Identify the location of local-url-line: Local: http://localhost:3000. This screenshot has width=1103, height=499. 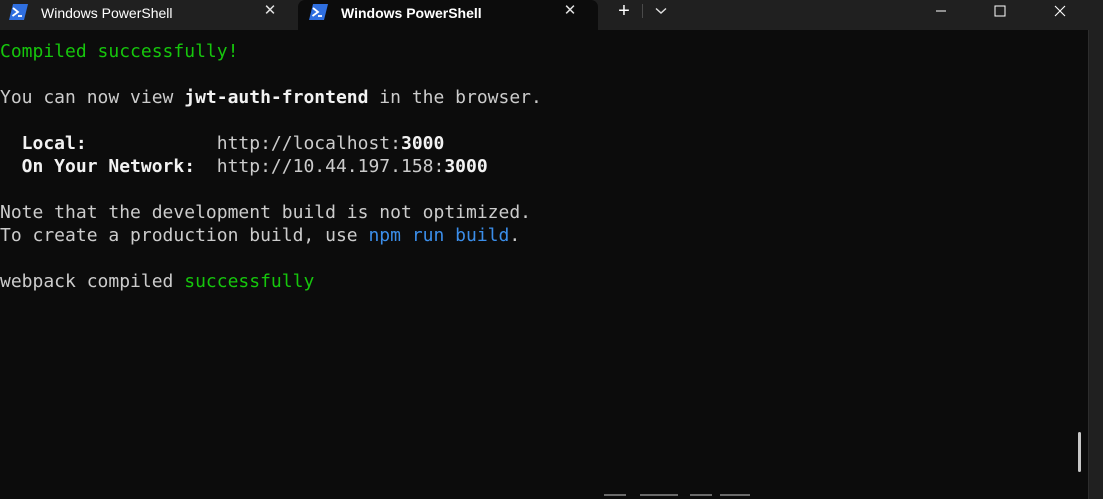
(222, 143).